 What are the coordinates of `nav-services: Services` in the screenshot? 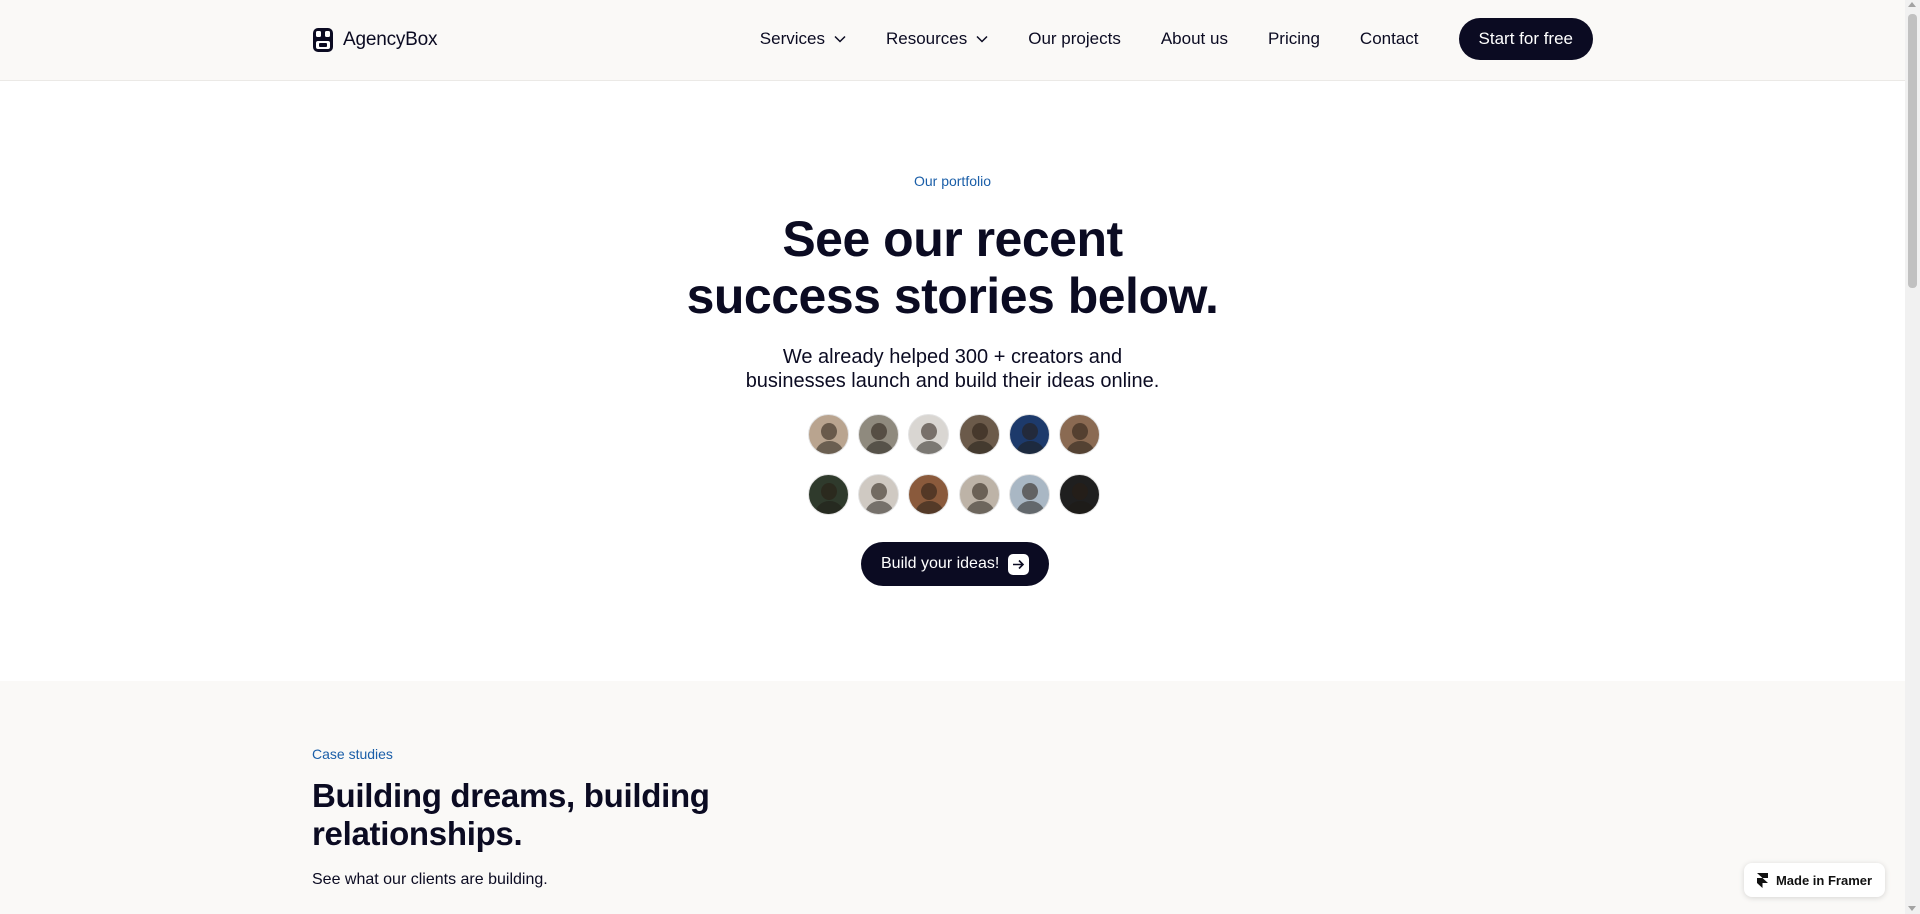 It's located at (803, 39).